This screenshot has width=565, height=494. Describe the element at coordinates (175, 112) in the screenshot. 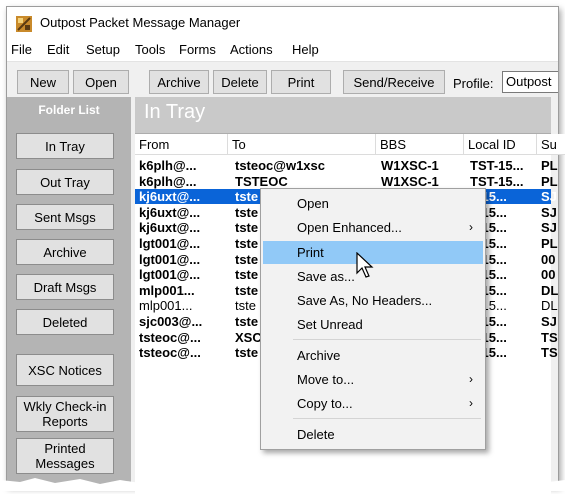

I see `folder-heading: In Tray` at that location.